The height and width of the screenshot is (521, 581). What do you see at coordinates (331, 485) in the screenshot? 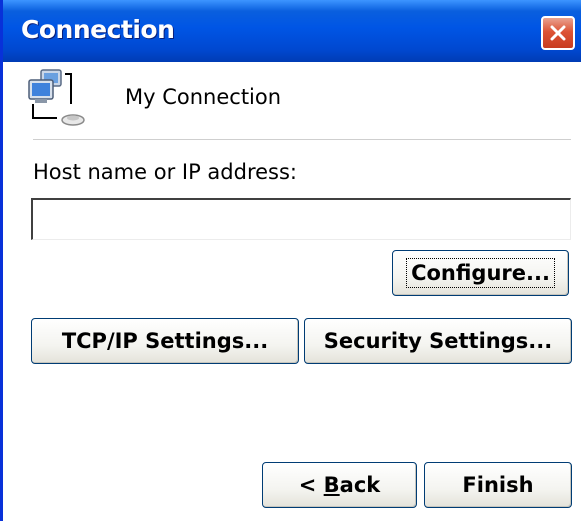
I see `back-button-mnemonic: B` at bounding box center [331, 485].